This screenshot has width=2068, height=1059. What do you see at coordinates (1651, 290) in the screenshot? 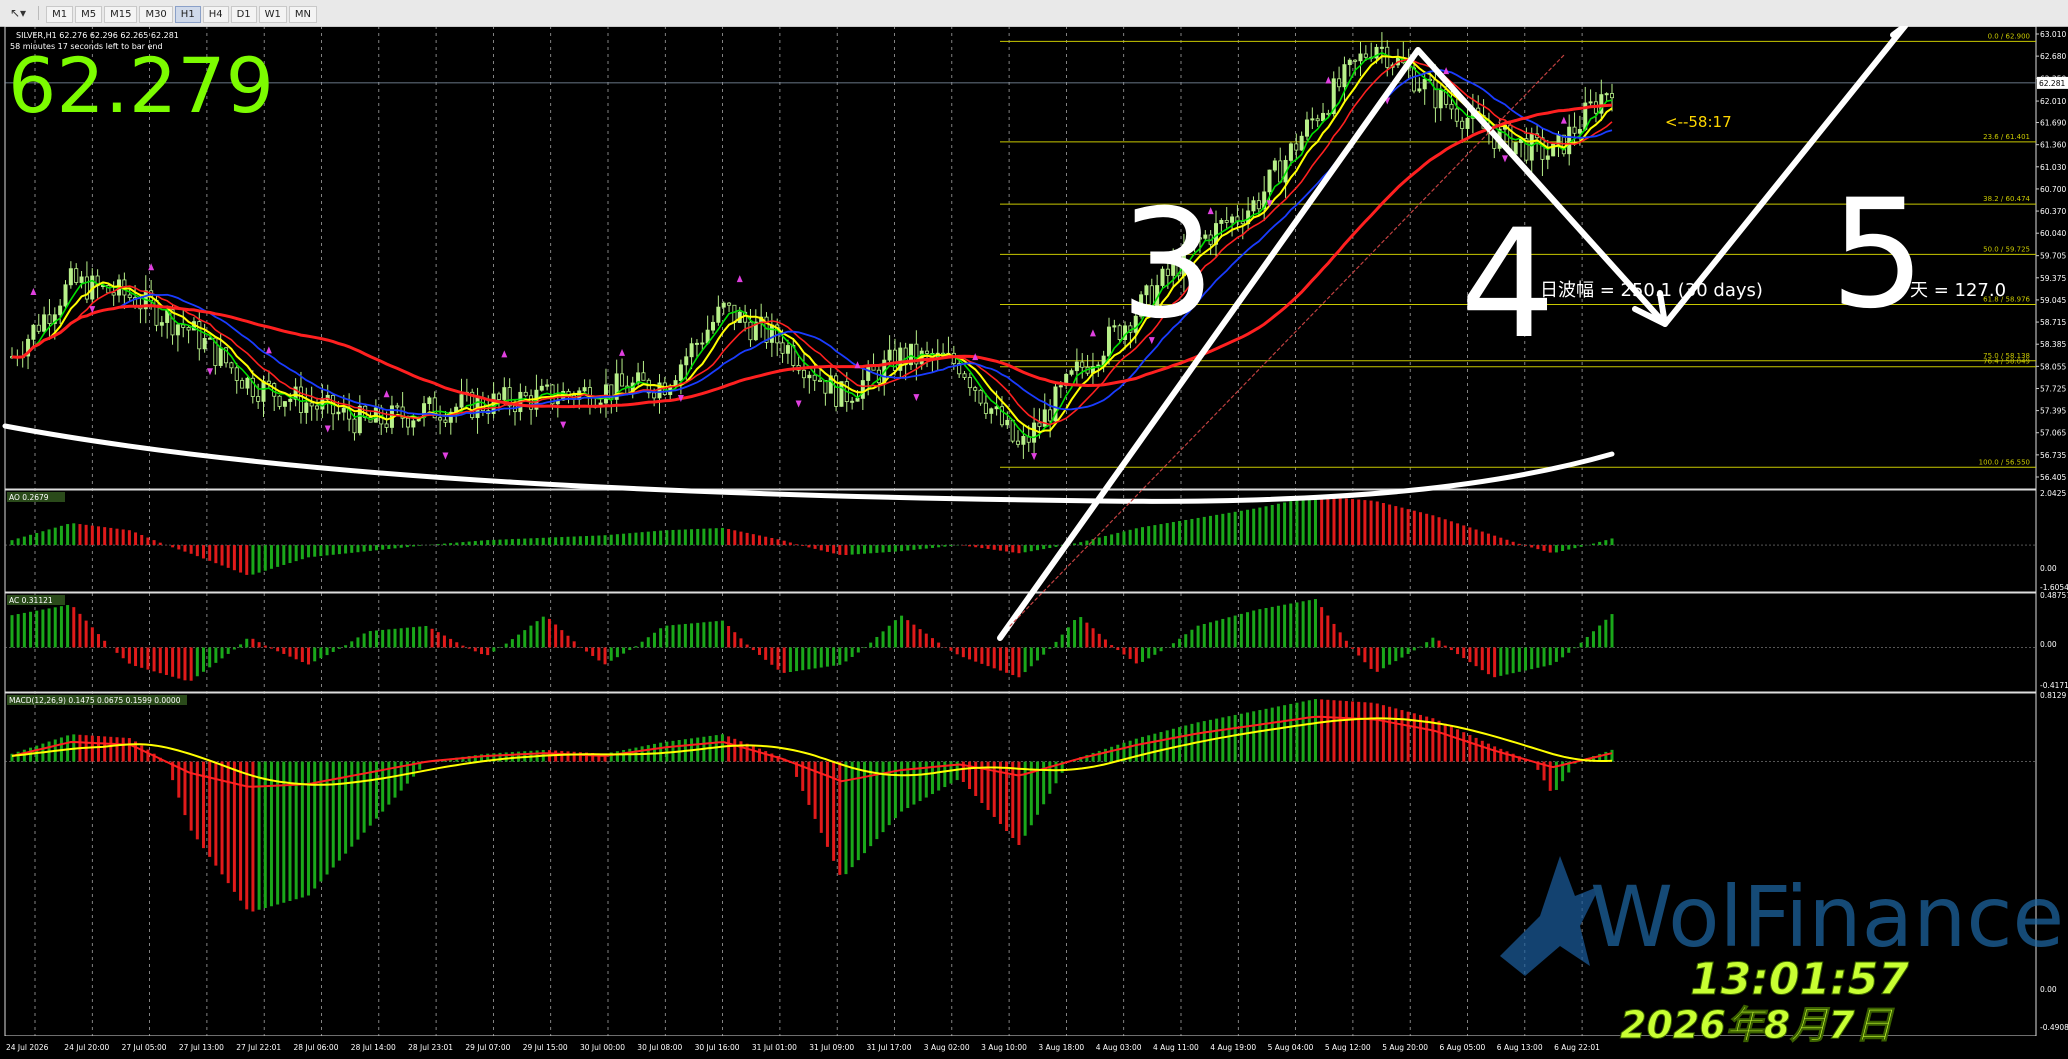
I see `daily-range-text: 日波幅 = 250.1 (30 days)` at bounding box center [1651, 290].